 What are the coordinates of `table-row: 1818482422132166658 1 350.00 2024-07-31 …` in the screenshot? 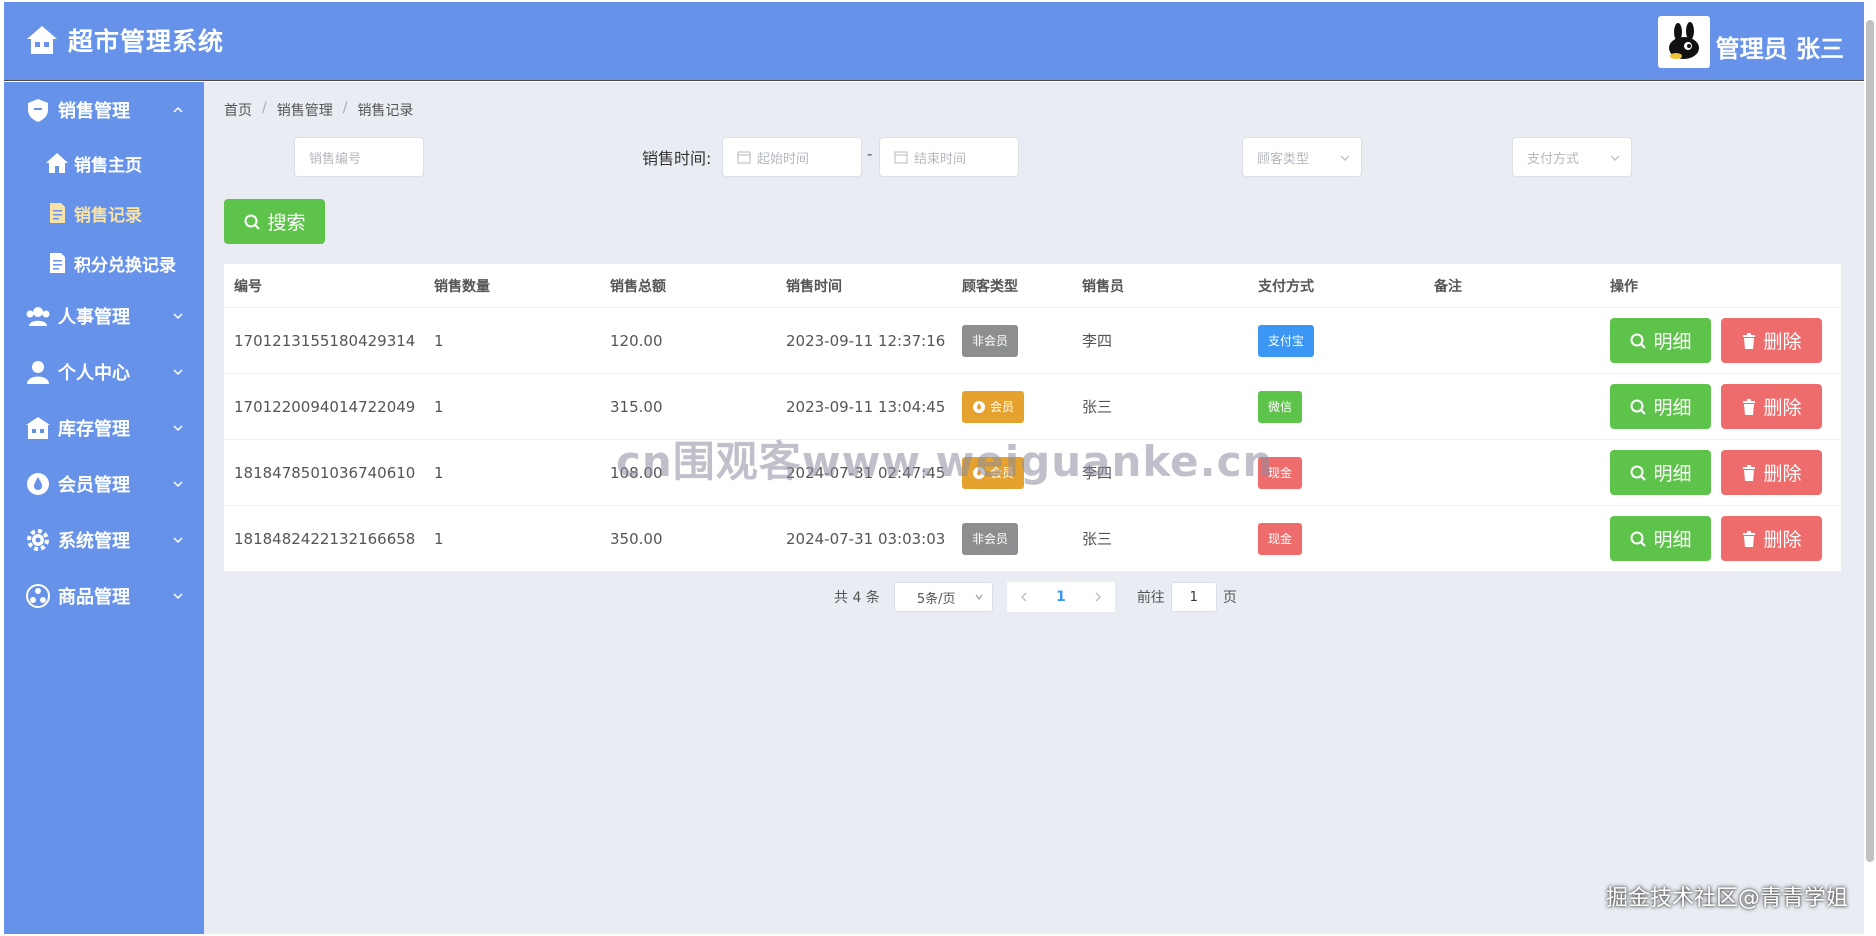 It's located at (1032, 539).